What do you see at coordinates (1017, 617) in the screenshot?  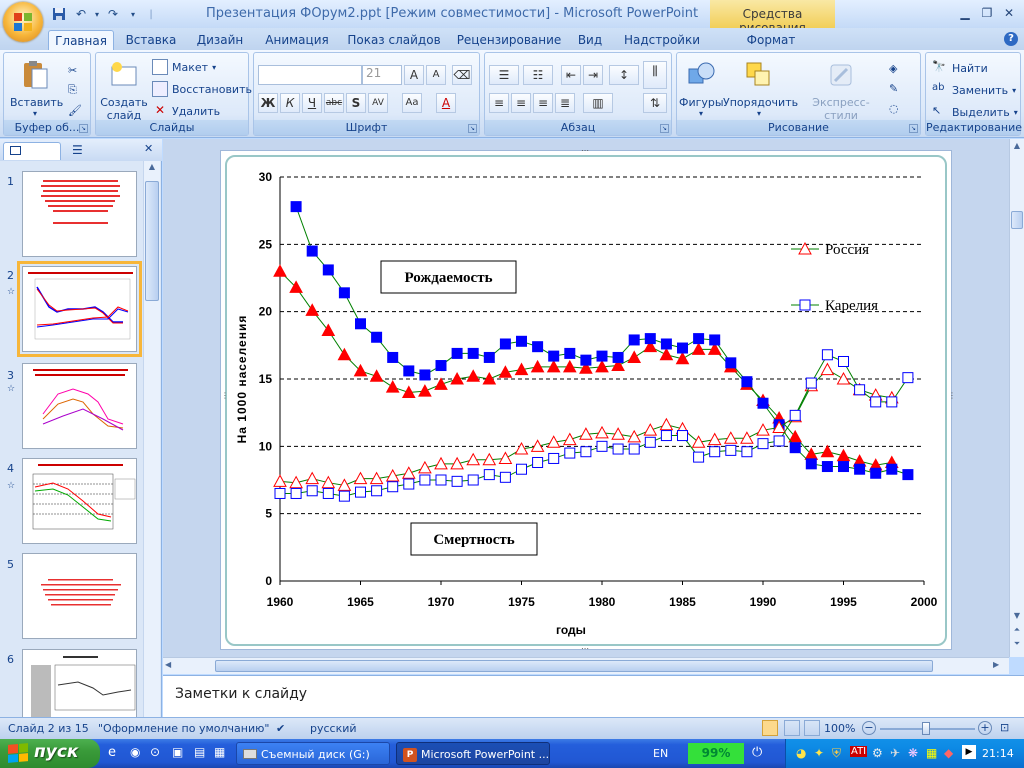 I see `scroll-down-icon: ▼` at bounding box center [1017, 617].